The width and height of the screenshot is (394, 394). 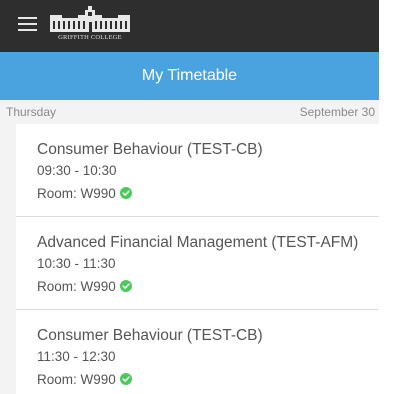 What do you see at coordinates (189, 76) in the screenshot?
I see `page-title: My Timetable` at bounding box center [189, 76].